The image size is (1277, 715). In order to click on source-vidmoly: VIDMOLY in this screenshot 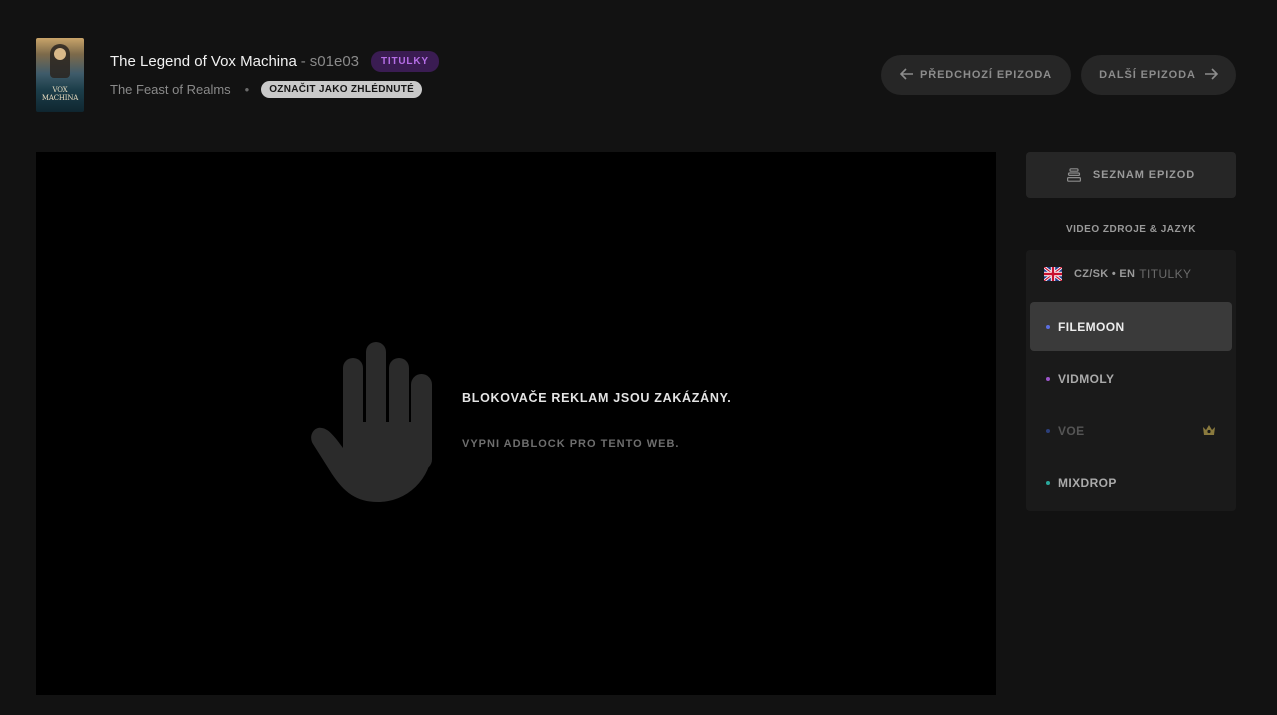, I will do `click(1131, 378)`.